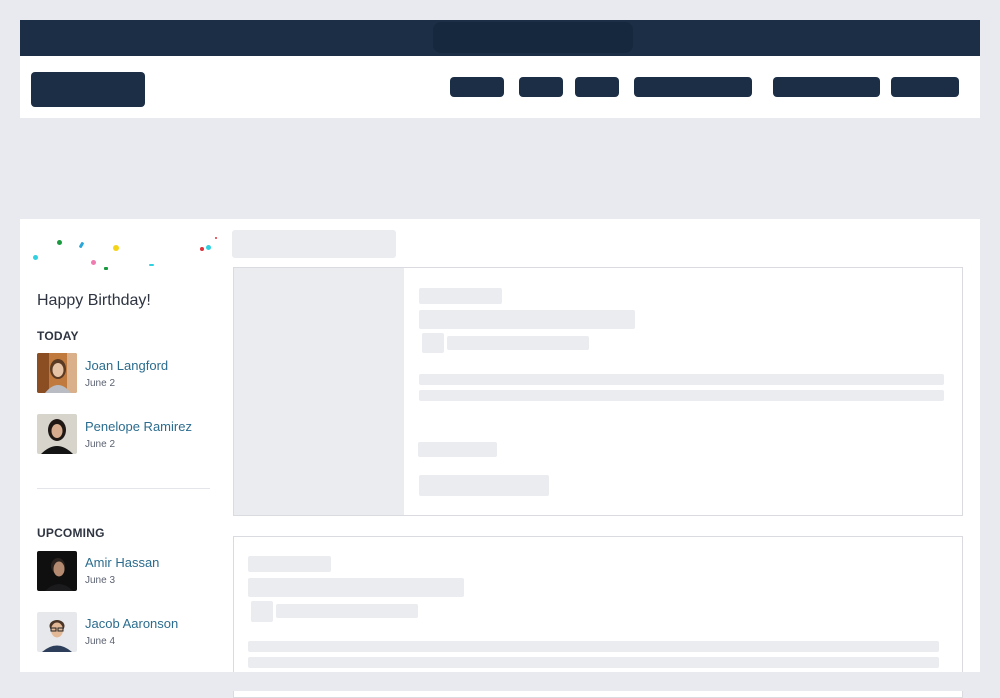 This screenshot has width=1000, height=698. I want to click on today-label: TODAY, so click(58, 336).